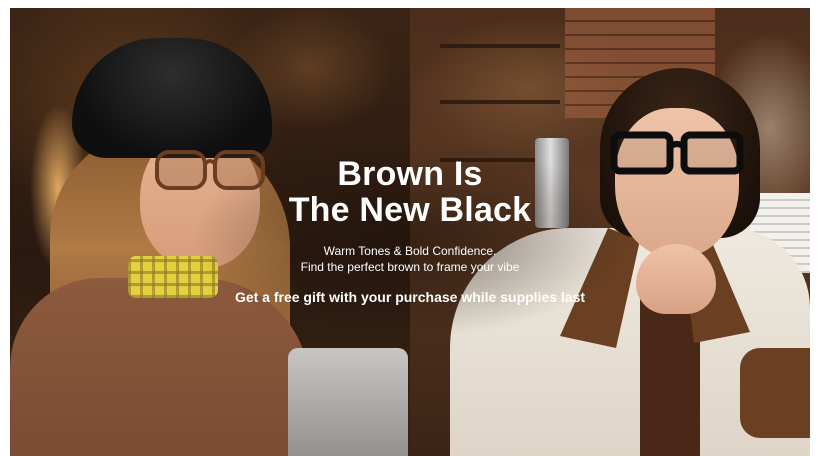  Describe the element at coordinates (410, 251) in the screenshot. I see `subtitle-line-1: Warm Tones & Bold Confidence.` at that location.